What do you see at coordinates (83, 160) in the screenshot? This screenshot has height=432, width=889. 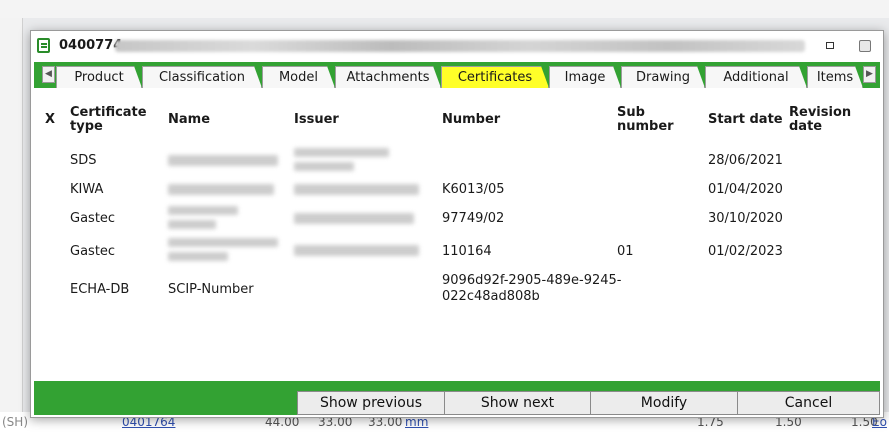 I see `row-1-type: SDS` at bounding box center [83, 160].